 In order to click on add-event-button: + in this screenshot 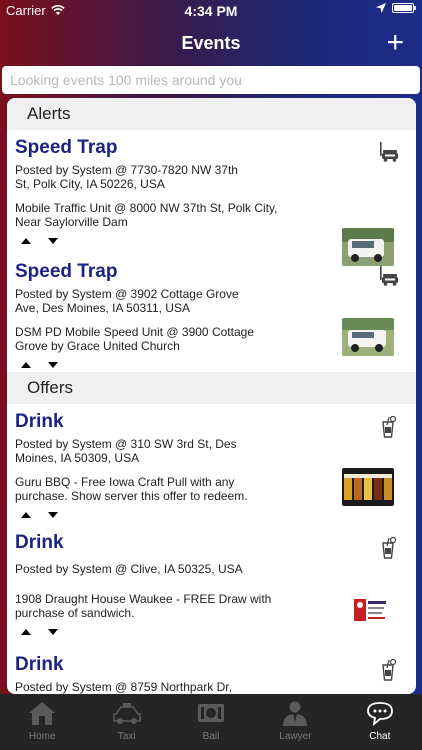, I will do `click(395, 43)`.